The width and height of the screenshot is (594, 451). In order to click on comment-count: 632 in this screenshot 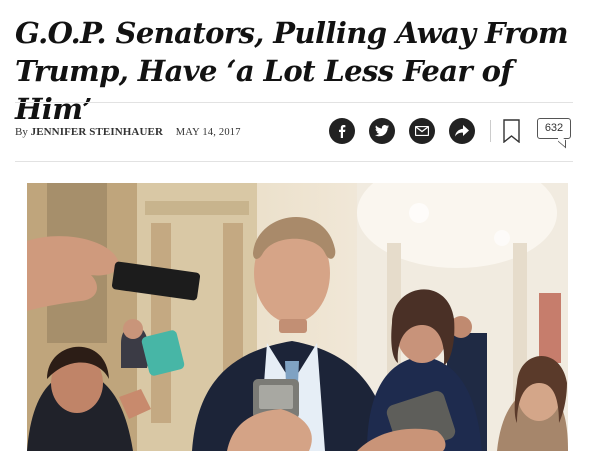, I will do `click(554, 128)`.